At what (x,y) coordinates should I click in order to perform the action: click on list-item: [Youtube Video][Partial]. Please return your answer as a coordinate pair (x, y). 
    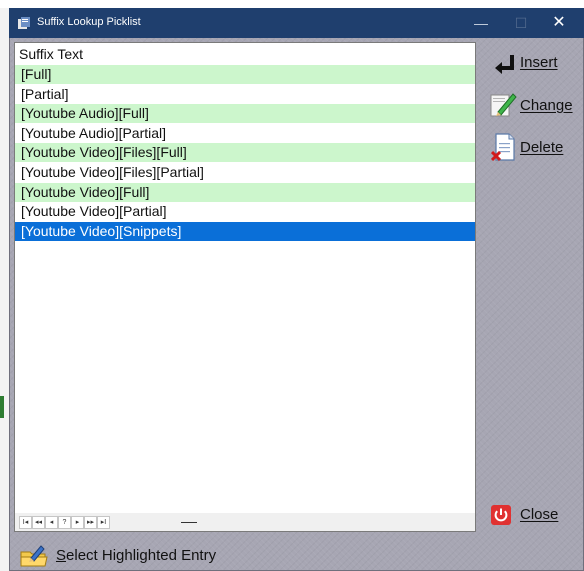
    Looking at the image, I should click on (245, 212).